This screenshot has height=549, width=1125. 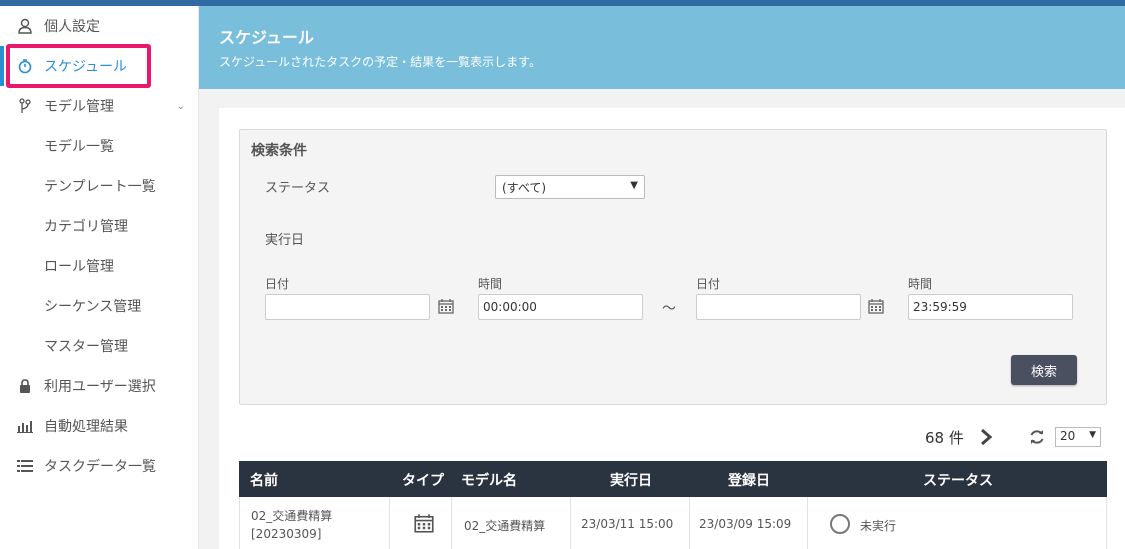 I want to click on sidebar-item-label: テンプレート一覧, so click(x=100, y=187).